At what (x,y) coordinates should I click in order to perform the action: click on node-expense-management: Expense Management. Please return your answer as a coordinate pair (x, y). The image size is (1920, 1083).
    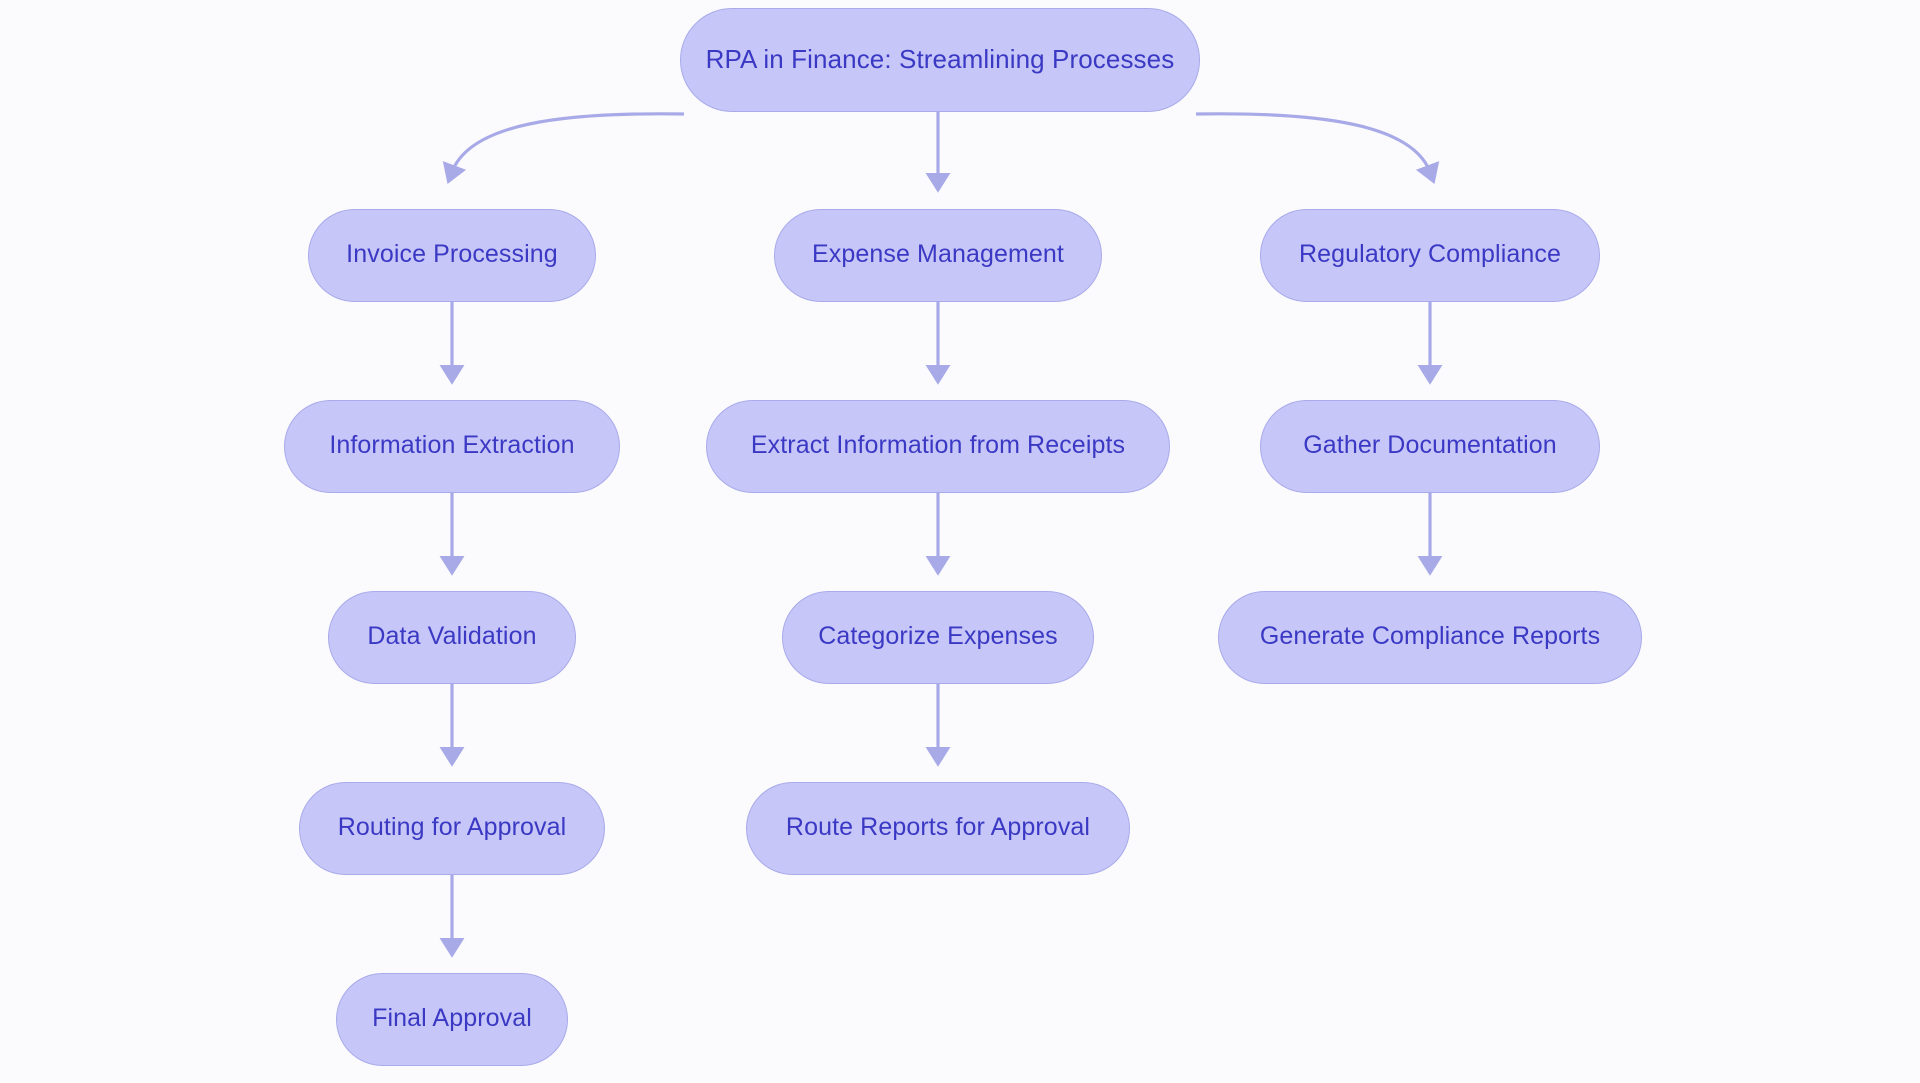
    Looking at the image, I should click on (938, 255).